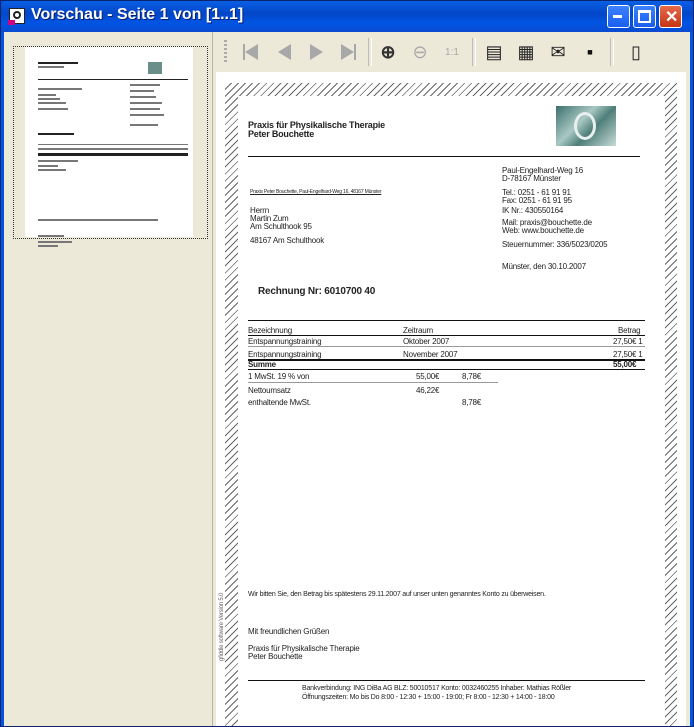 The width and height of the screenshot is (694, 727). I want to click on thumbnail-logo, so click(155, 68).